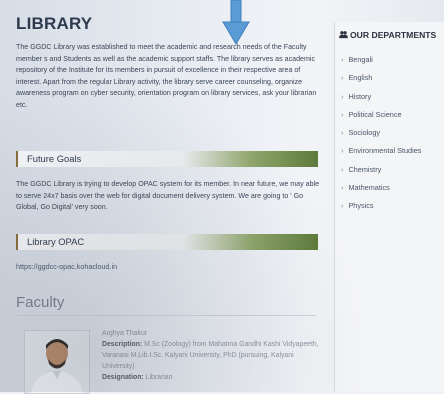 The width and height of the screenshot is (444, 394). I want to click on page-title: LIBRARY, so click(54, 23).